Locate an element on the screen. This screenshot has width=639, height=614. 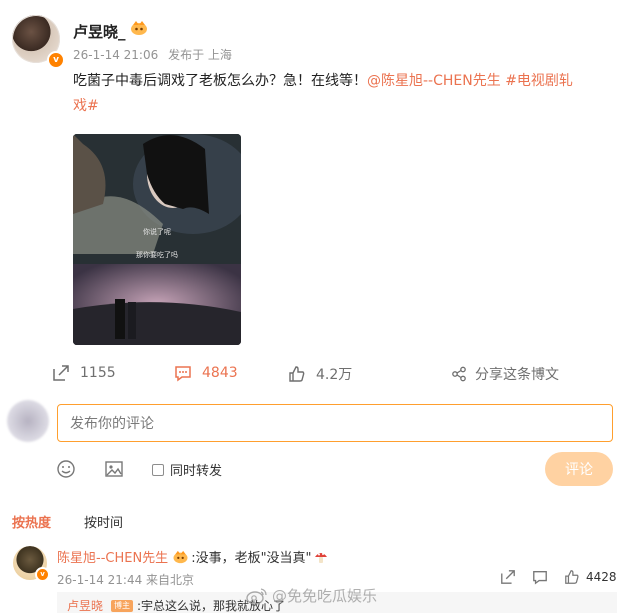
weibo-logo-icon is located at coordinates (256, 596).